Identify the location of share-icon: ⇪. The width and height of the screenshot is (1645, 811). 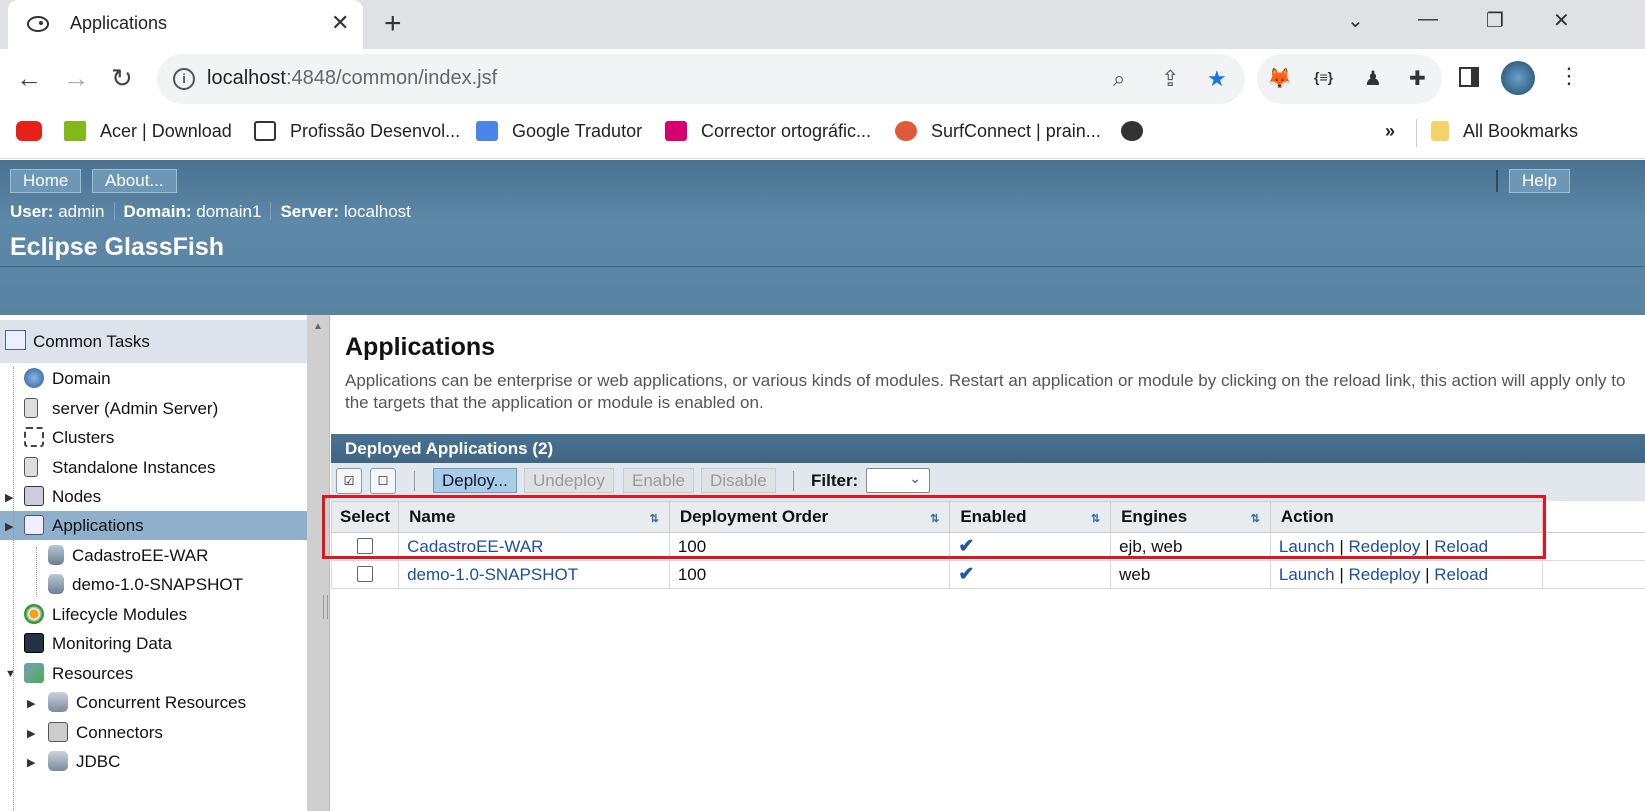
(1170, 79).